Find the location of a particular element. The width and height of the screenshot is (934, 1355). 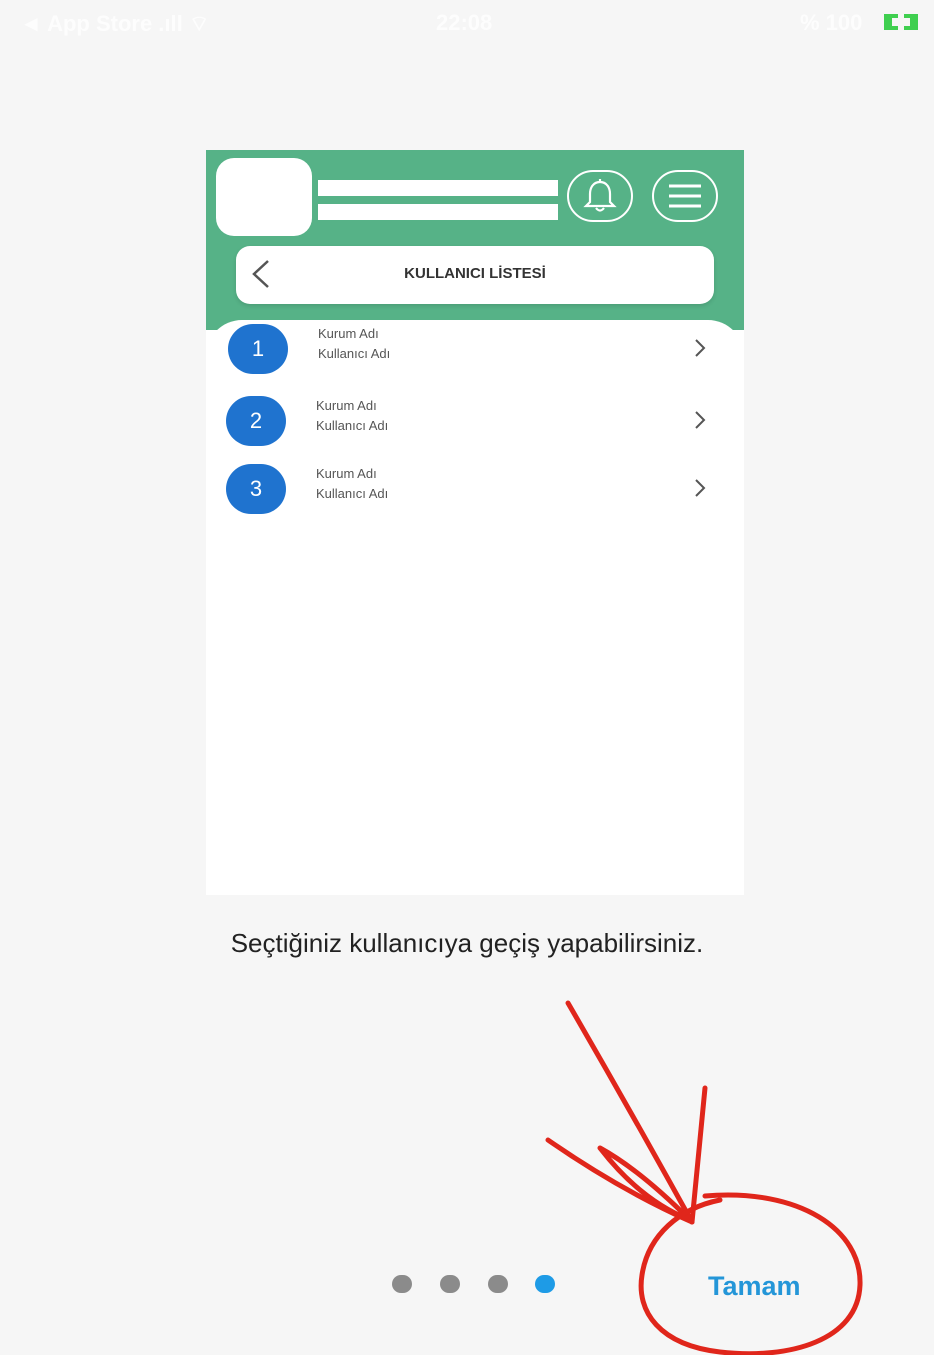

bell-icon is located at coordinates (600, 195).